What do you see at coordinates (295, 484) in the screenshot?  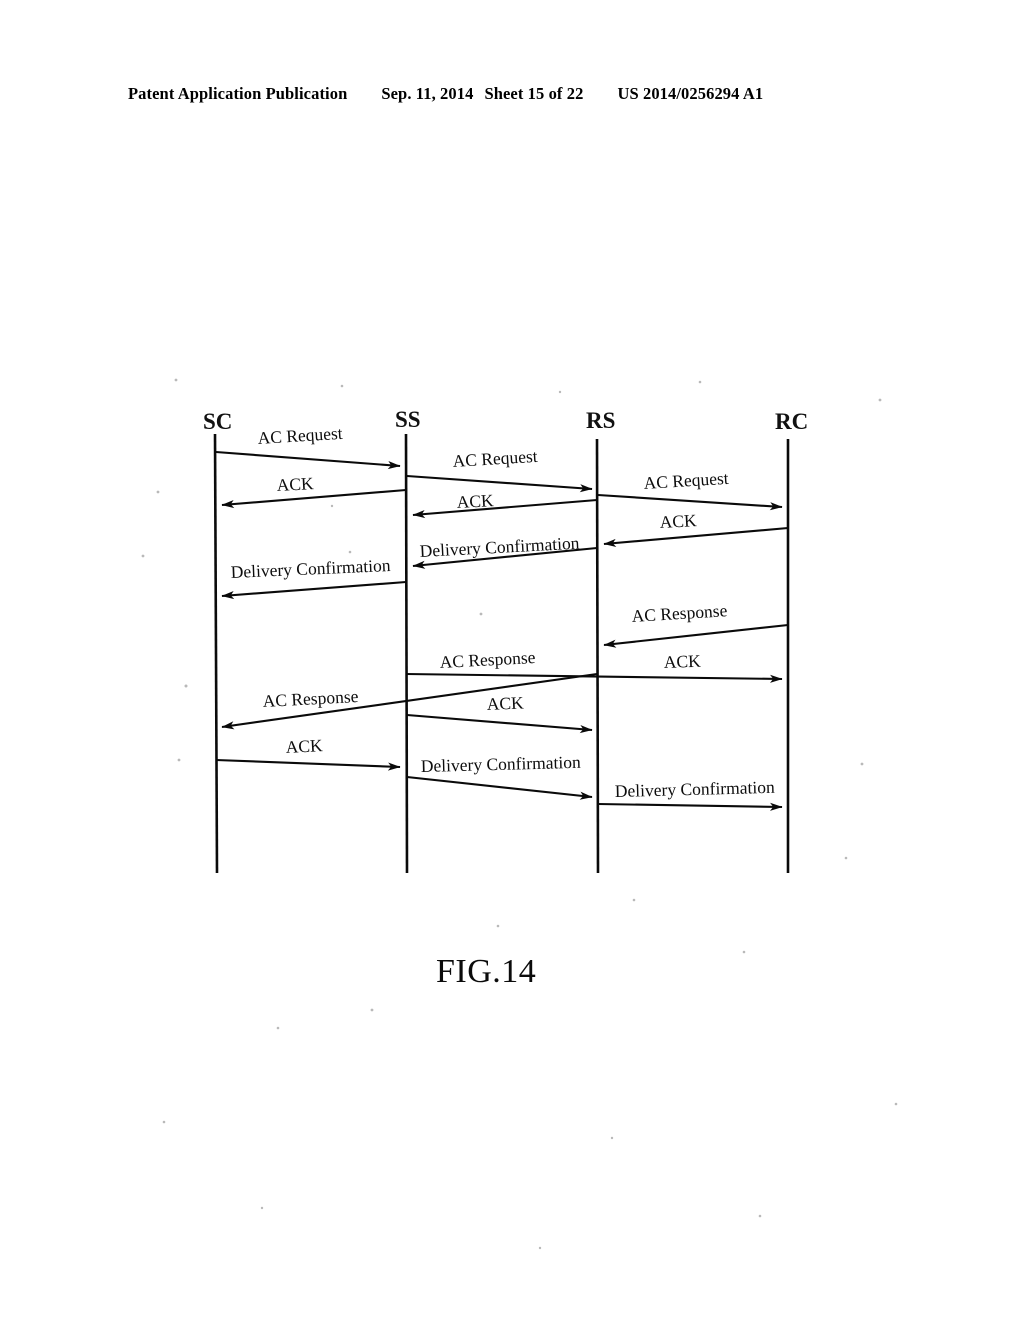 I see `message-label-1: ACK` at bounding box center [295, 484].